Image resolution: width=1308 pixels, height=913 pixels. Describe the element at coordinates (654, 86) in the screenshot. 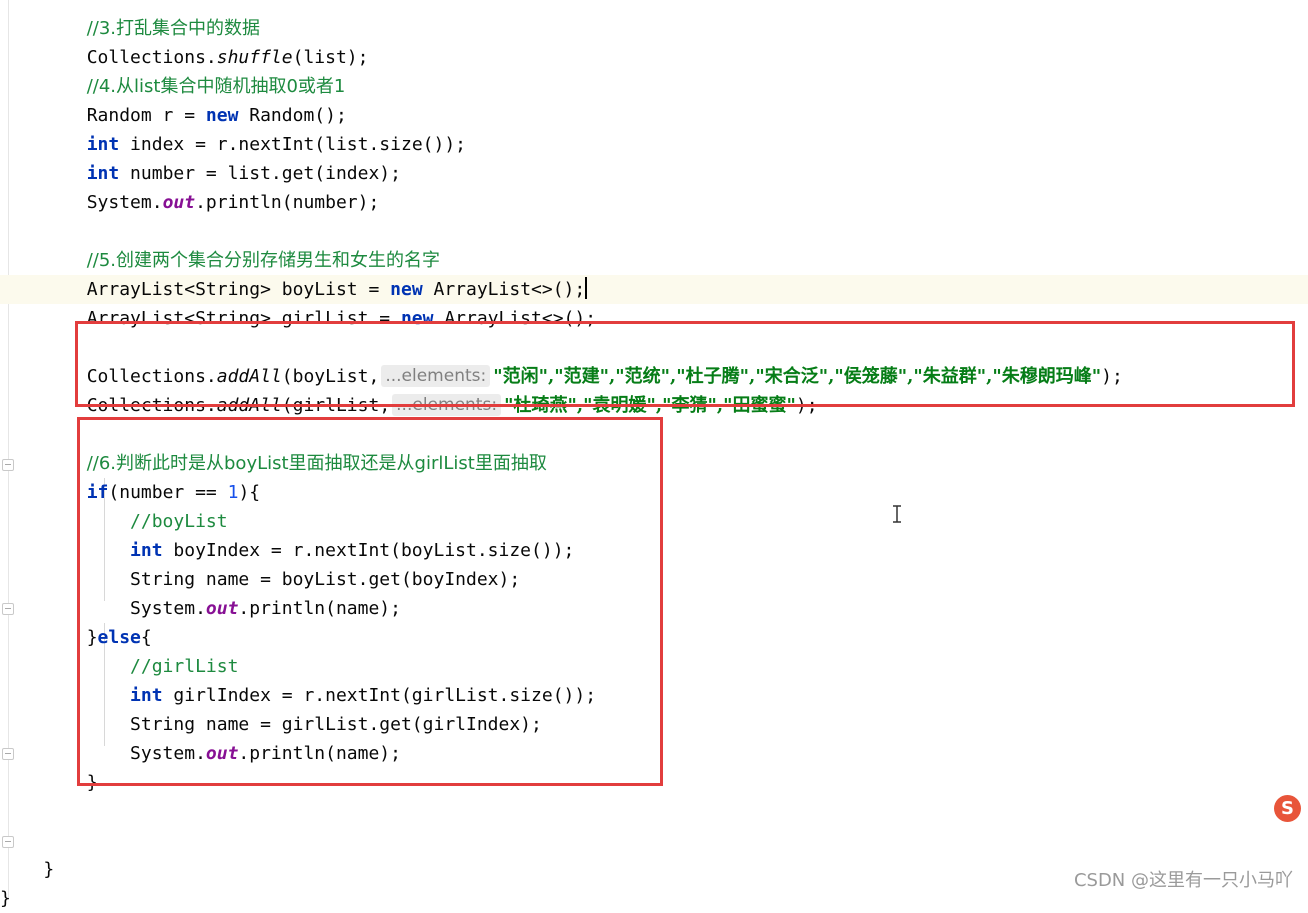

I see `code-line: //4.从list集合中随机抽取0或者1` at that location.